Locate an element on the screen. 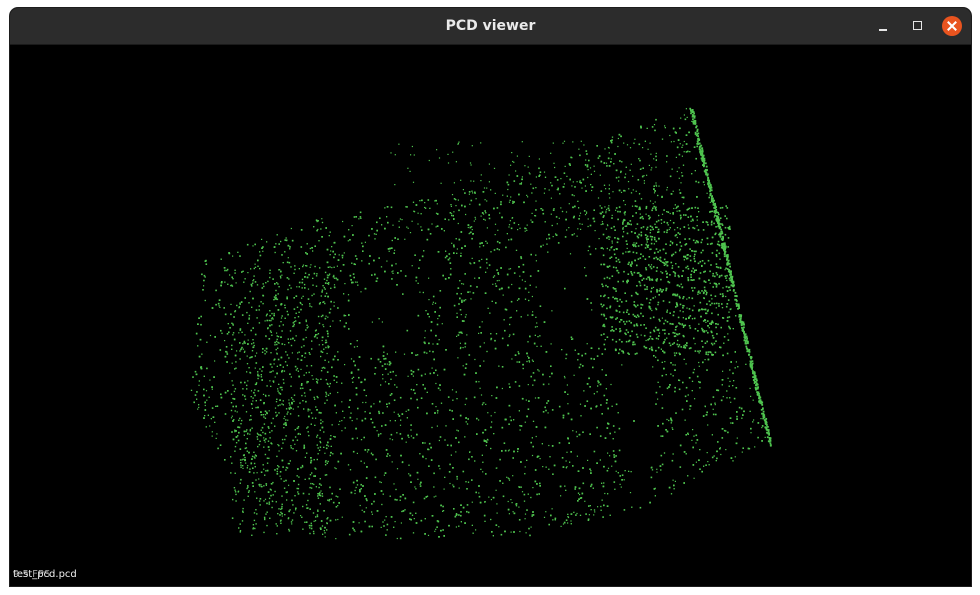 Image resolution: width=980 pixels, height=595 pixels. title-bar: PCD viewer is located at coordinates (490, 26).